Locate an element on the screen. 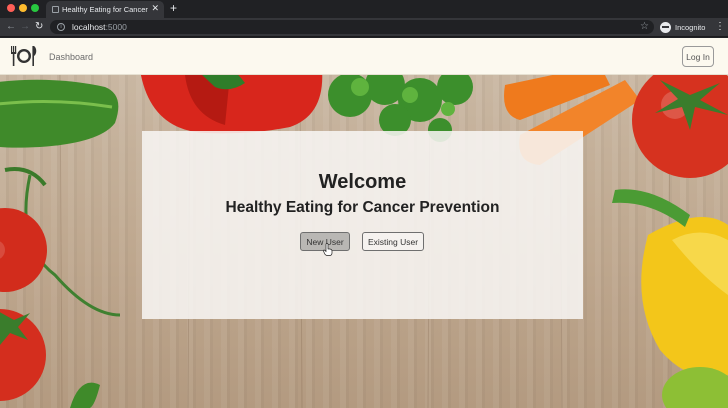 The width and height of the screenshot is (728, 408). existing-user-button: Existing User is located at coordinates (393, 241).